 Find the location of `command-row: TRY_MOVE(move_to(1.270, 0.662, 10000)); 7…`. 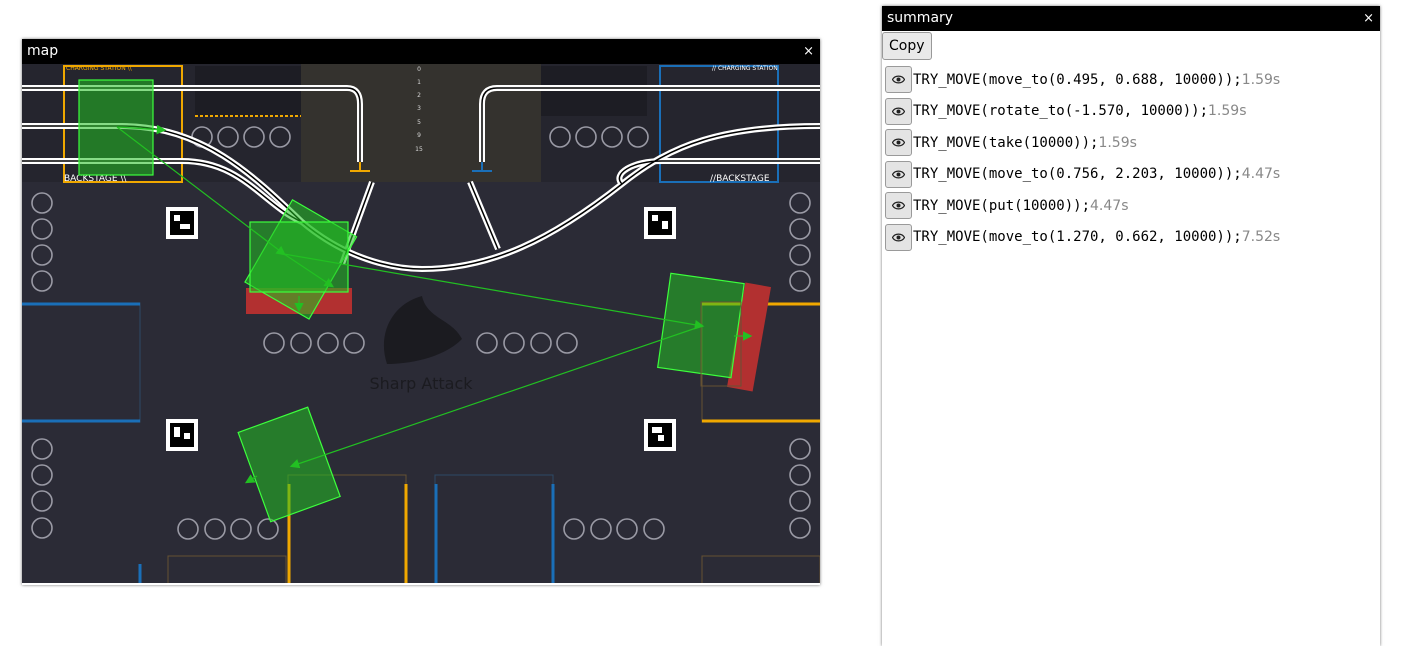

command-row: TRY_MOVE(move_to(1.270, 0.662, 10000)); 7… is located at coordinates (1132, 238).